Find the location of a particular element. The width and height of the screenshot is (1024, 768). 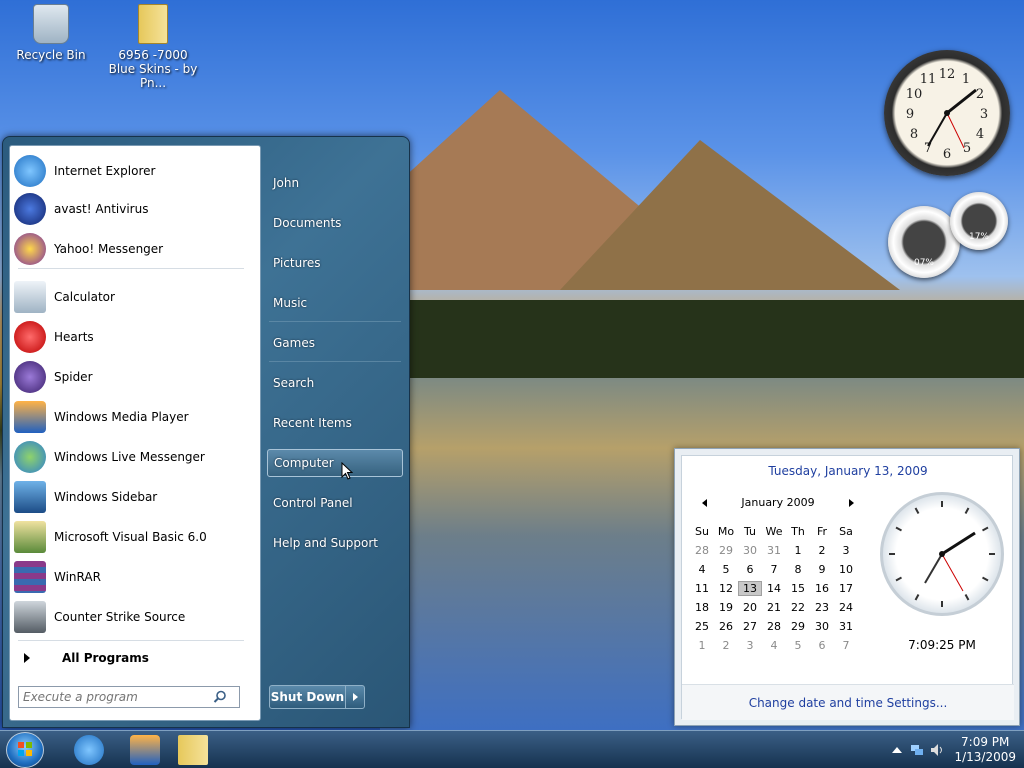

shutdown-button: Shut Down is located at coordinates (308, 697).